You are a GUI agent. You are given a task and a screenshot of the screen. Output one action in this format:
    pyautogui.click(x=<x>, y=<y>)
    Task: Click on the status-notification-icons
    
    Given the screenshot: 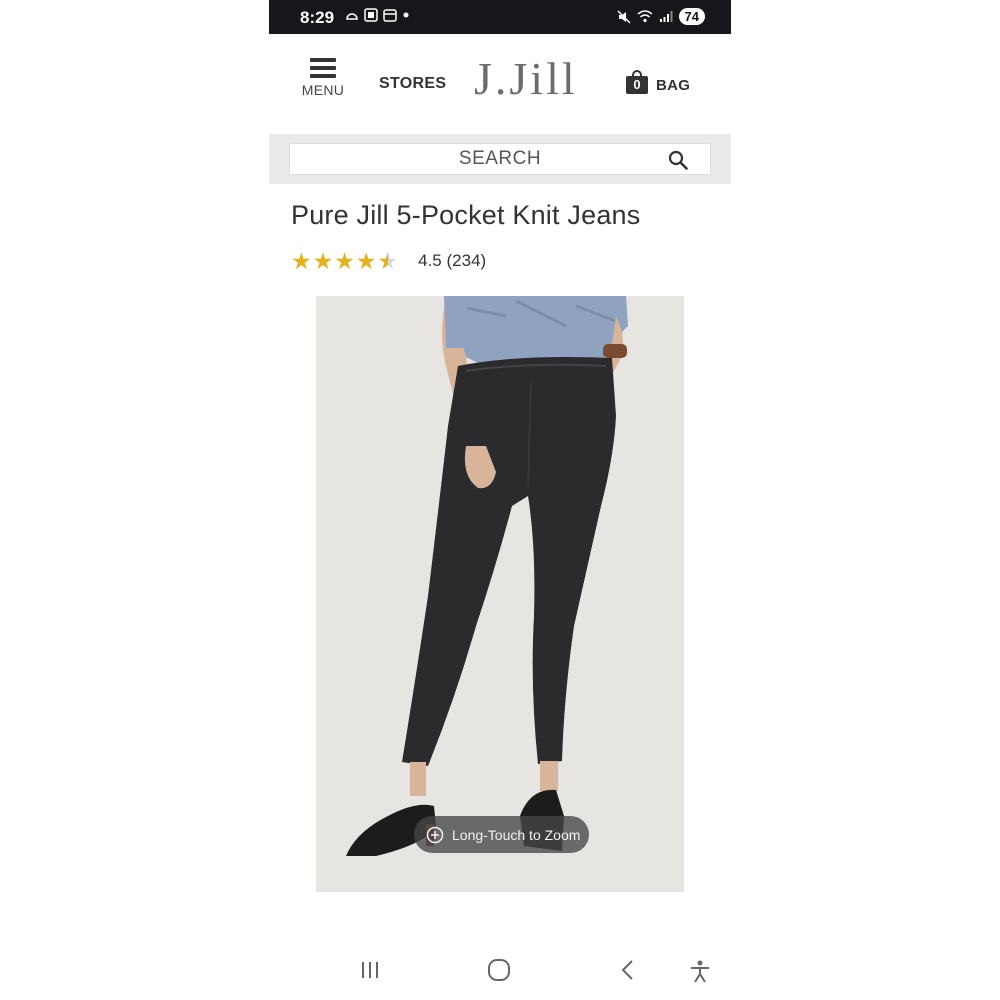 What is the action you would take?
    pyautogui.click(x=377, y=15)
    